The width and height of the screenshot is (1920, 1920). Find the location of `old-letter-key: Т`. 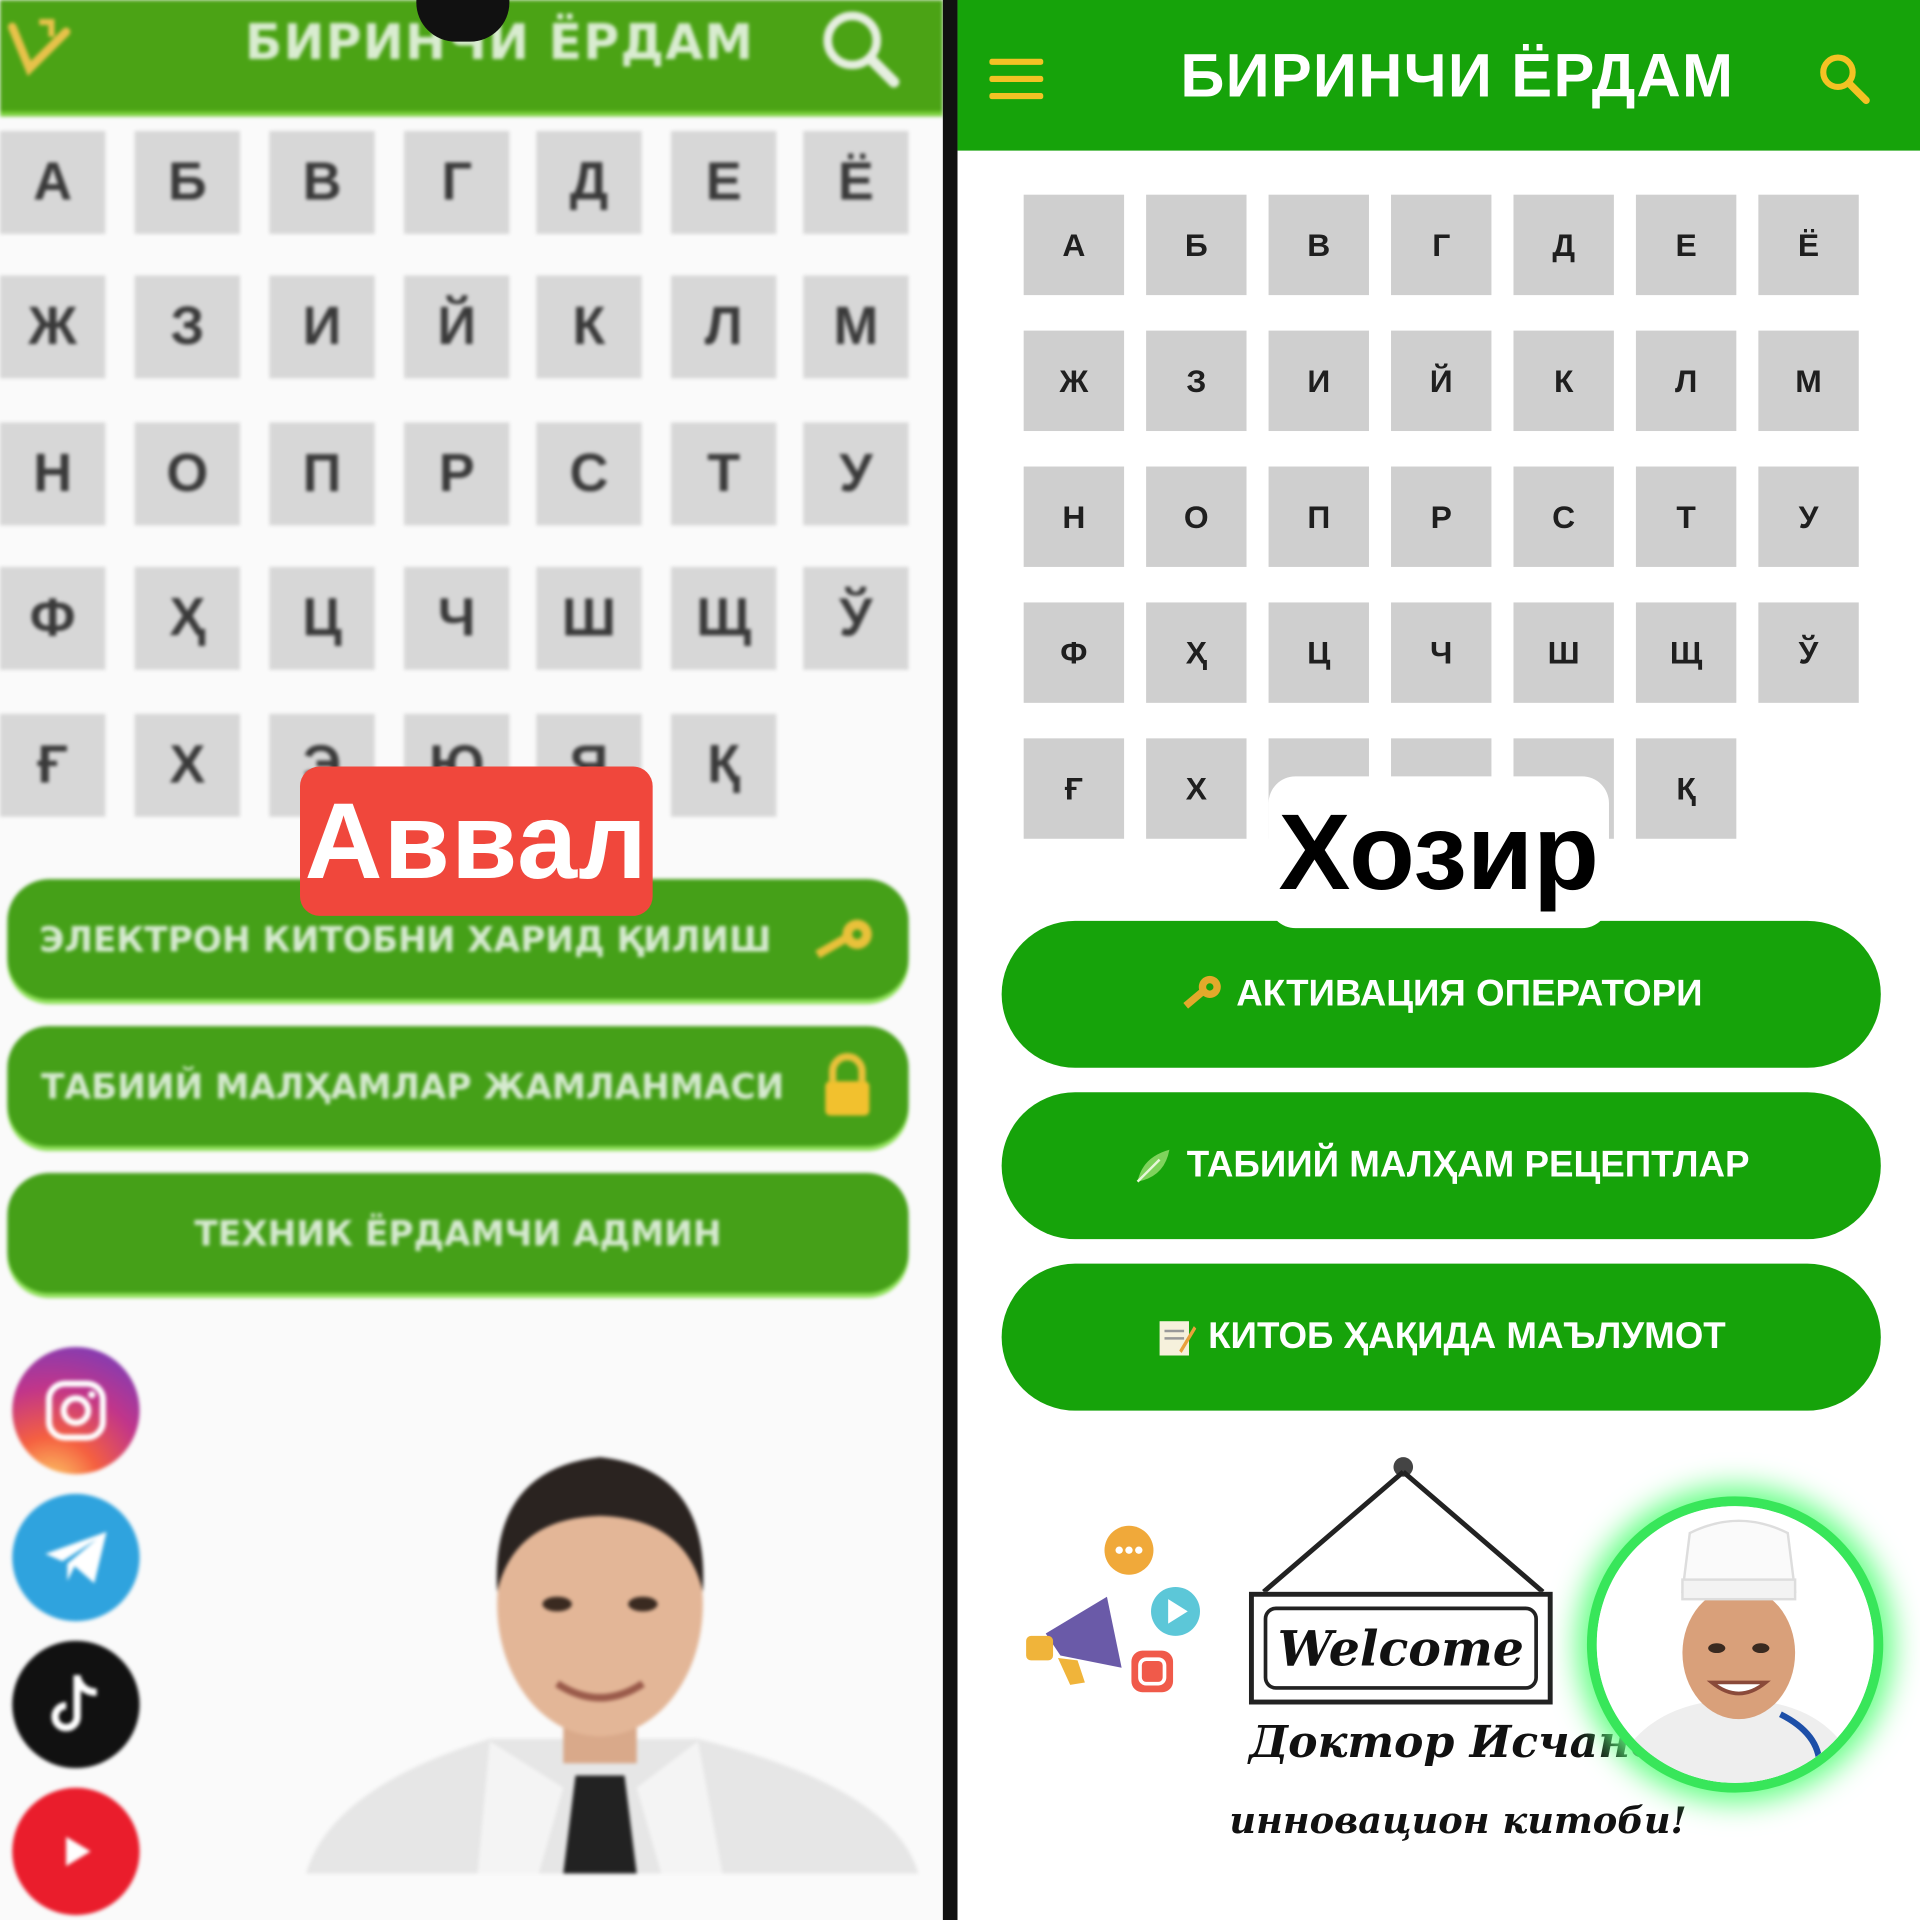

old-letter-key: Т is located at coordinates (724, 474).